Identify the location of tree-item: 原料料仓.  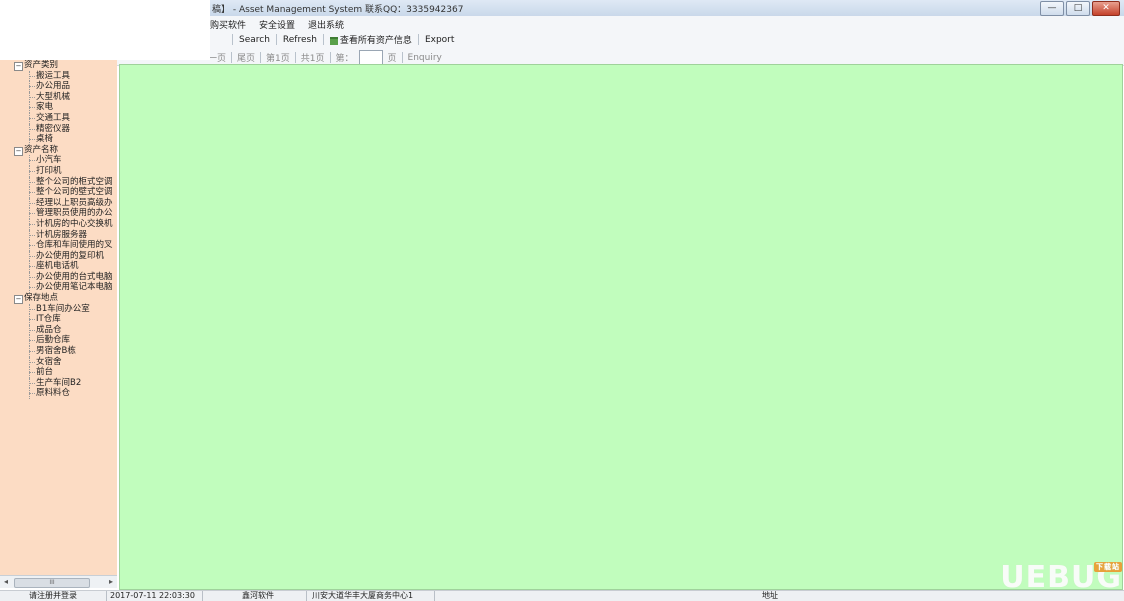
(58, 393).